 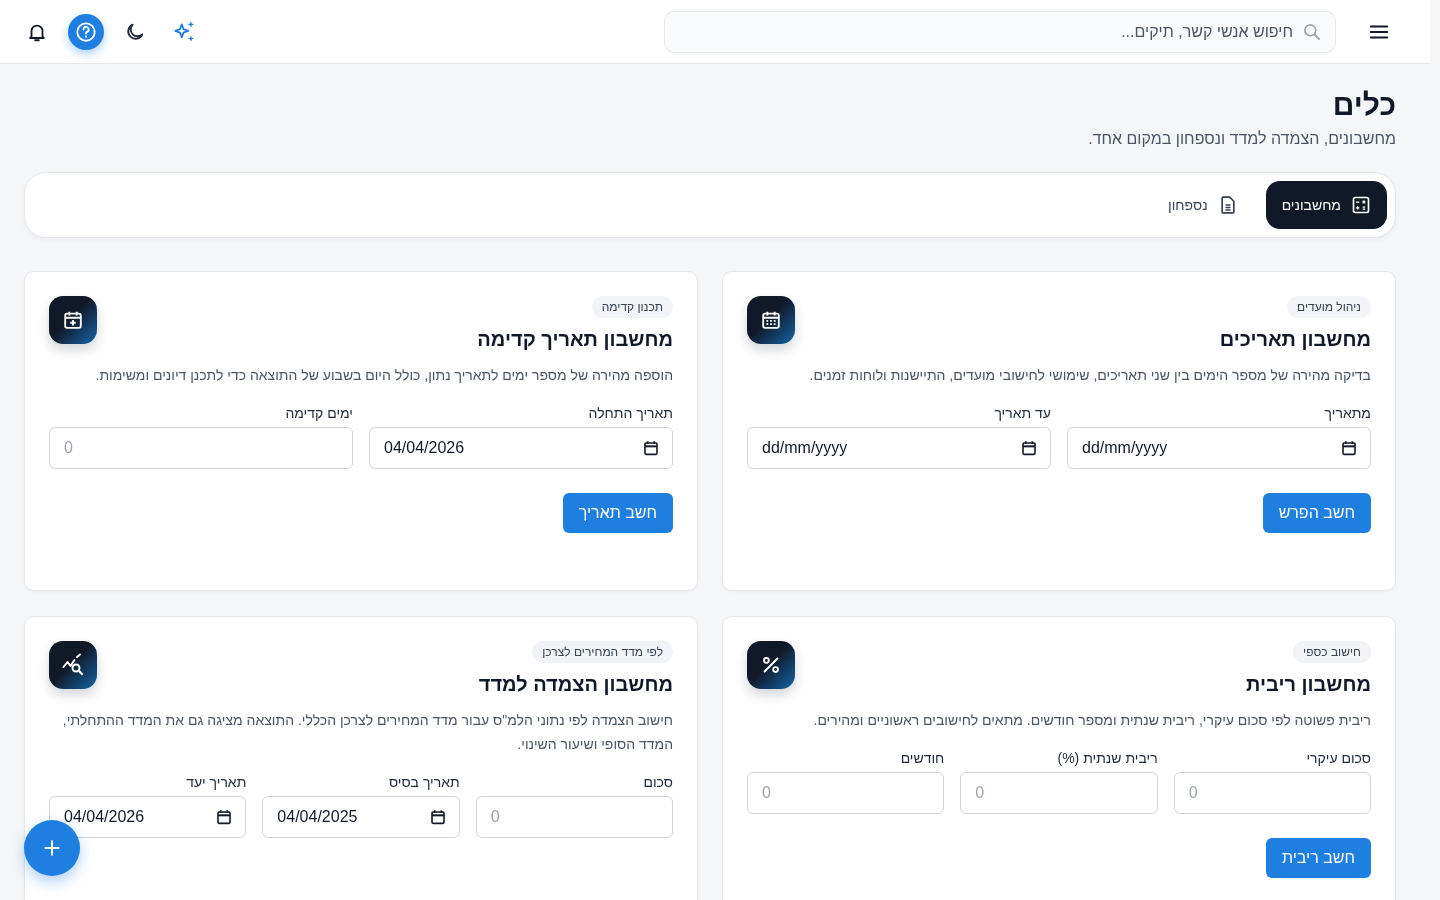 I want to click on field-label: עד תאריך, so click(x=1022, y=413).